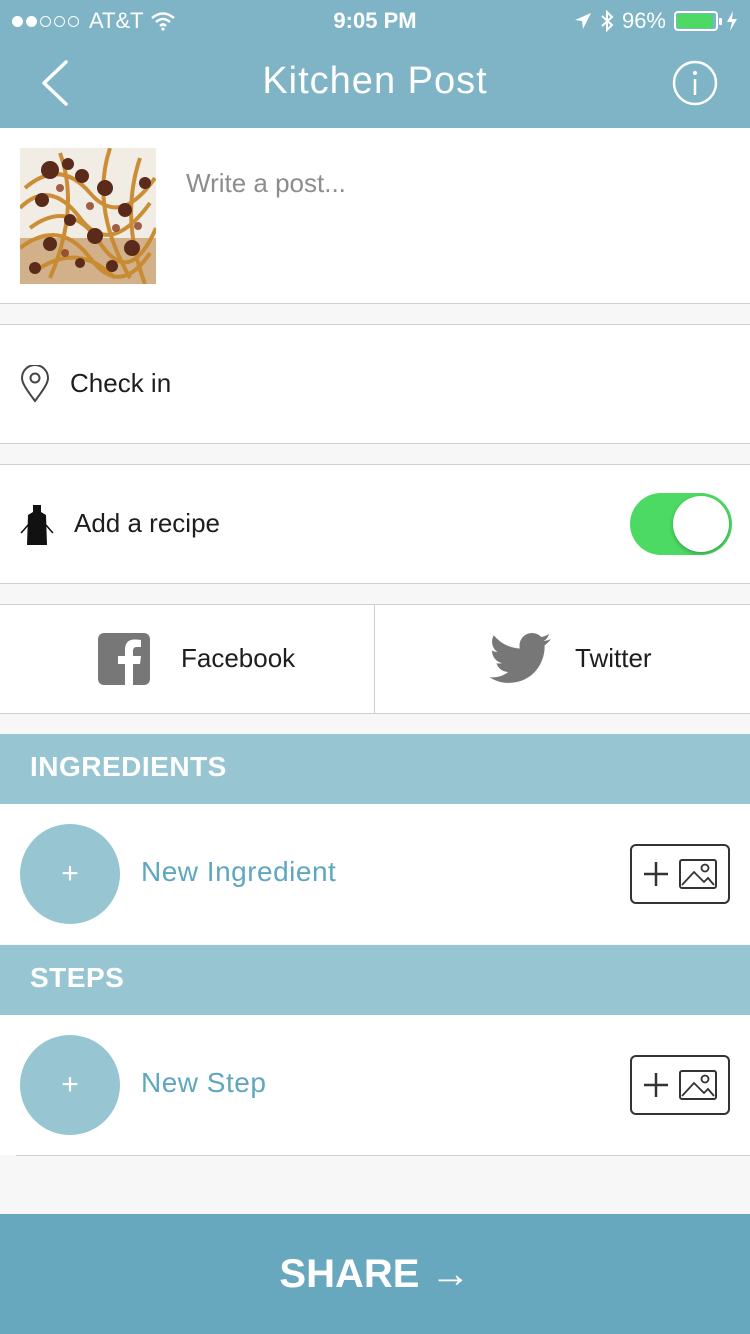 This screenshot has height=1334, width=750. I want to click on page-title: Kitchen Post, so click(375, 81).